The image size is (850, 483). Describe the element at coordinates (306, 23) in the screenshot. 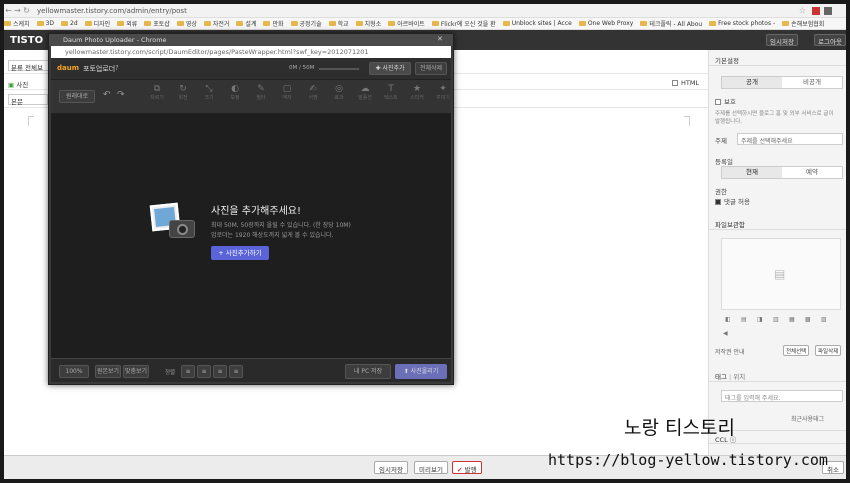

I see `bookmark-item: 공정기술` at that location.